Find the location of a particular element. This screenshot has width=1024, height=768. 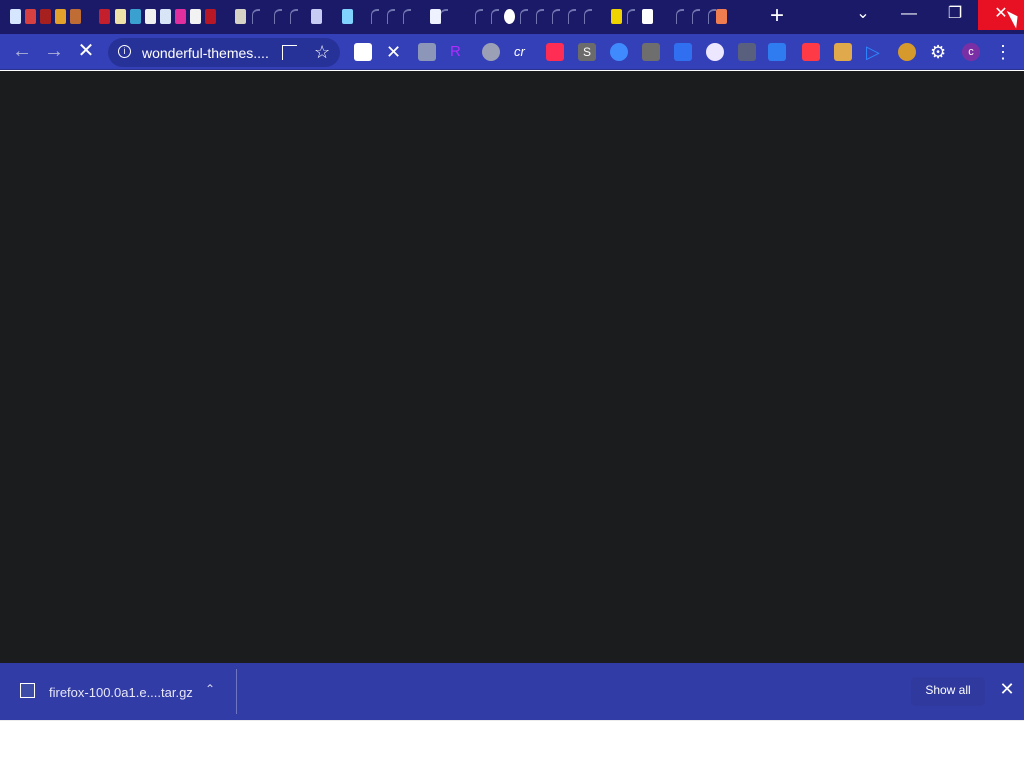

back-button: ← is located at coordinates (22, 52).